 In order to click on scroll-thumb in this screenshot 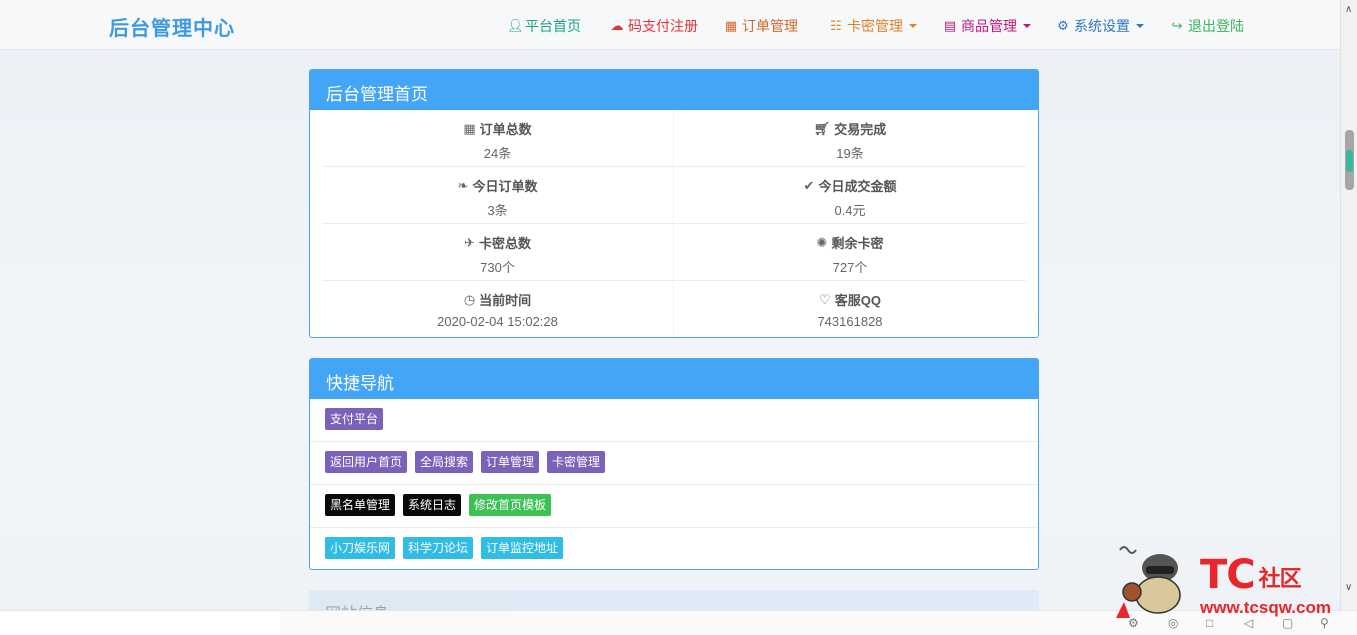, I will do `click(1349, 160)`.